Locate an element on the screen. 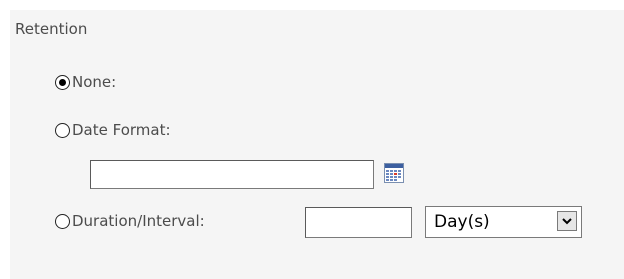 The height and width of the screenshot is (279, 624). option-date-format-row: Date Format: is located at coordinates (113, 130).